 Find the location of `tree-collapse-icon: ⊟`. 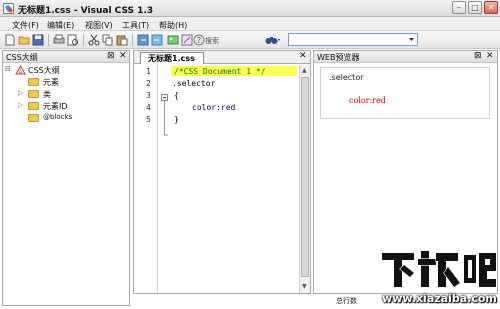

tree-collapse-icon: ⊟ is located at coordinates (8, 69).